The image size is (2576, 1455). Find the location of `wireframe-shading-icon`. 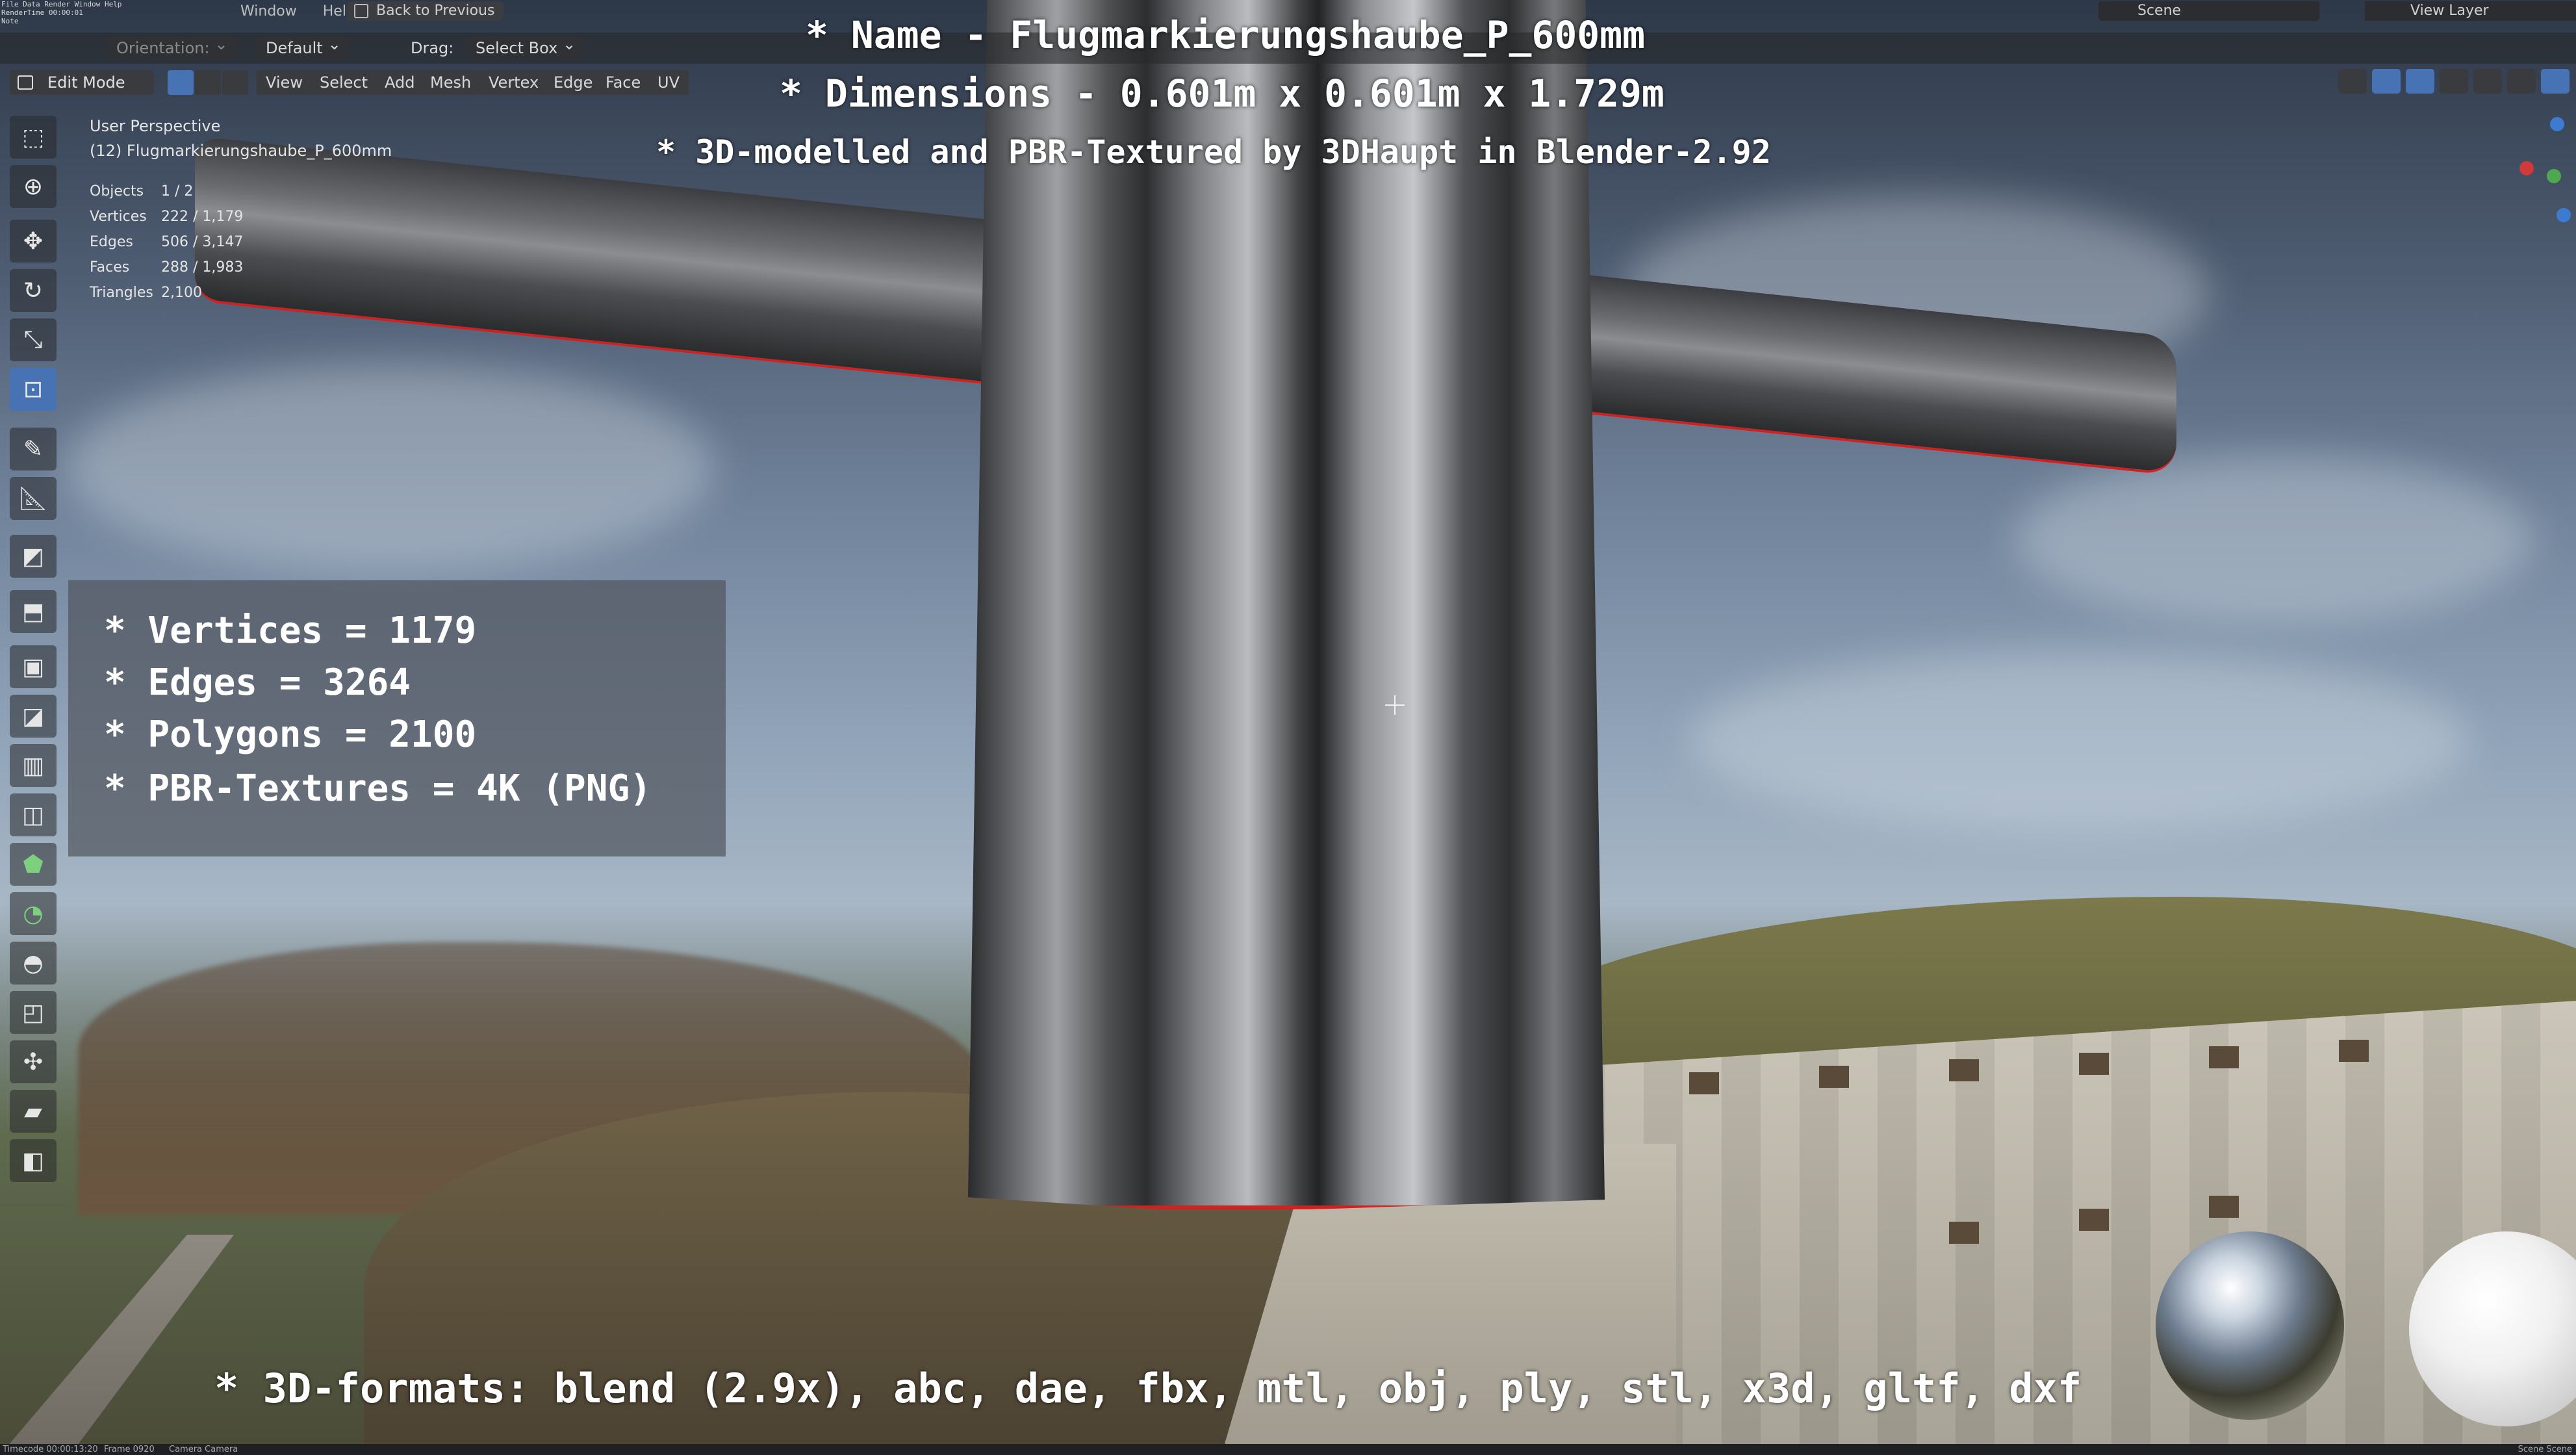

wireframe-shading-icon is located at coordinates (2487, 81).